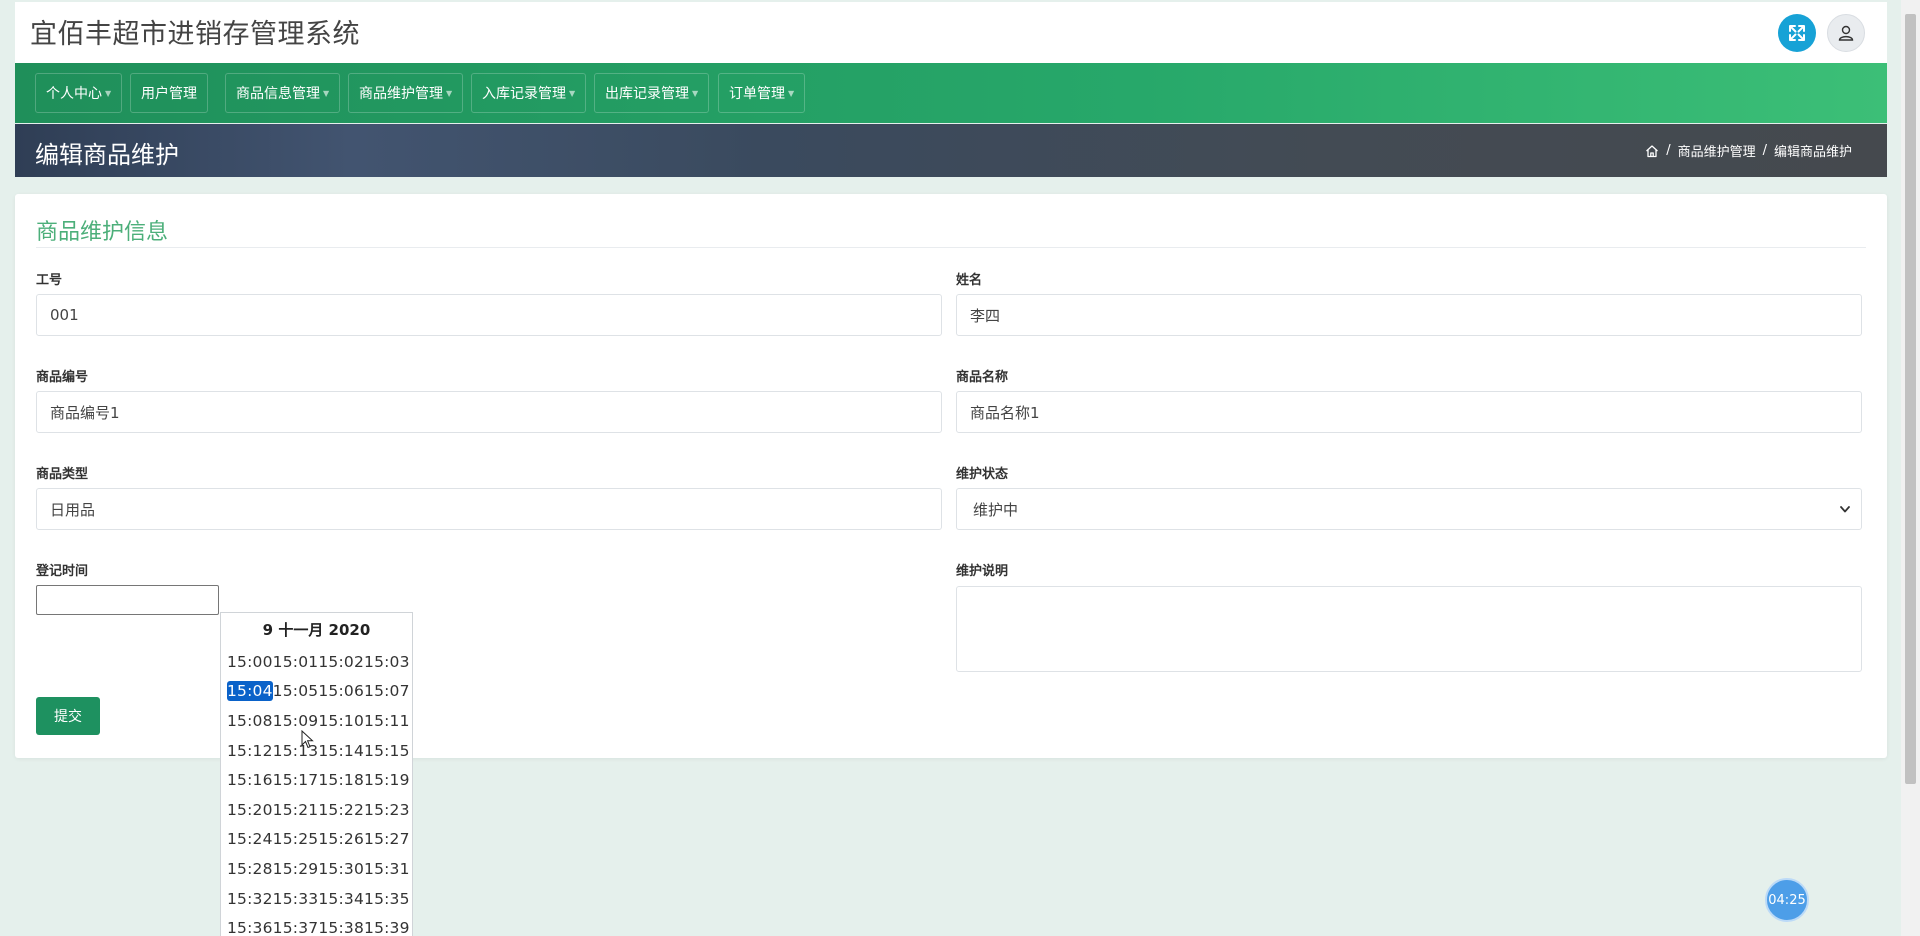 Image resolution: width=1920 pixels, height=936 pixels. Describe the element at coordinates (387, 927) in the screenshot. I see `time-option: 15:39` at that location.